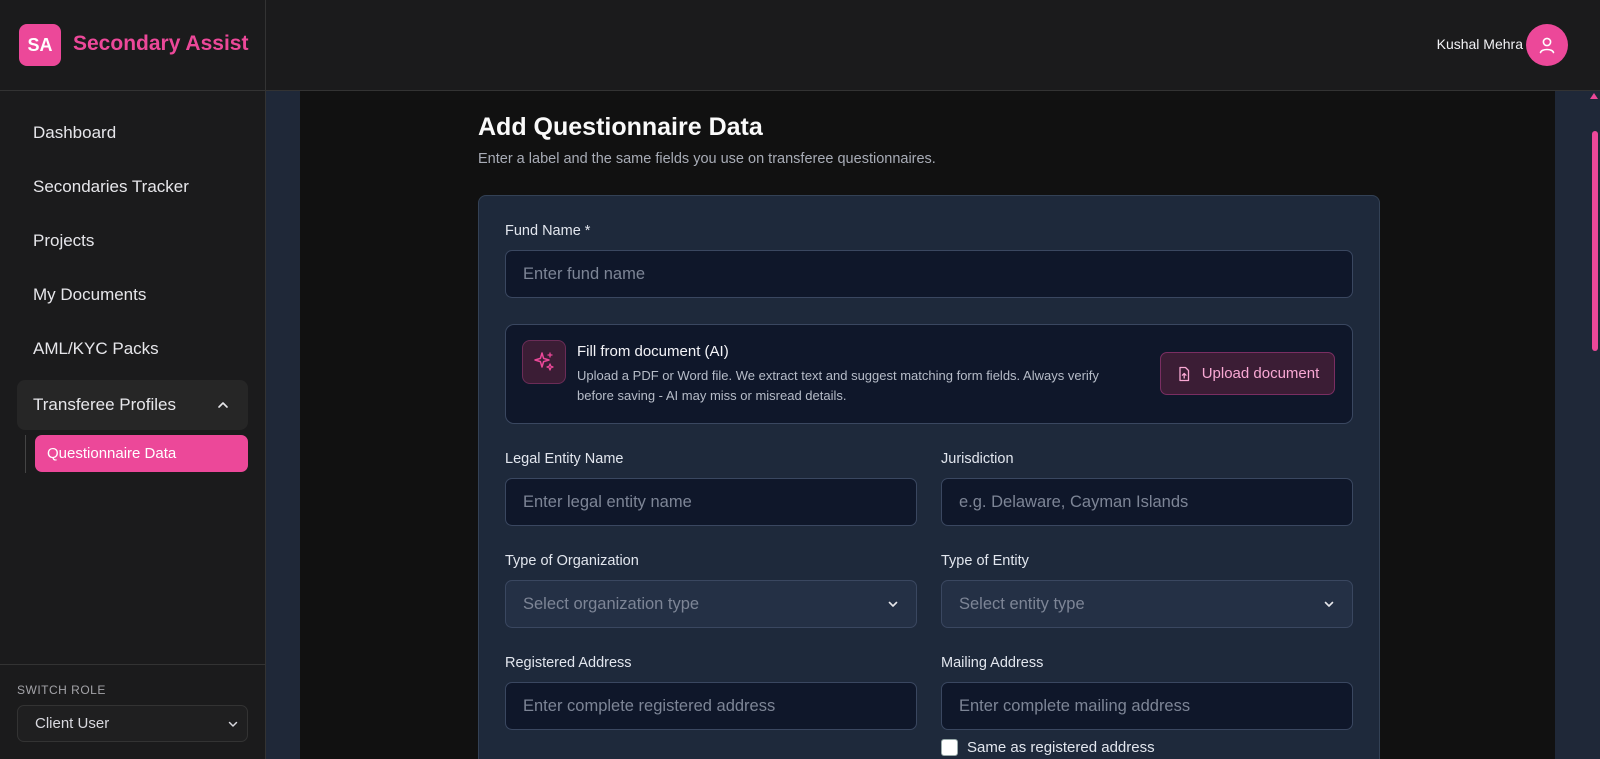  Describe the element at coordinates (96, 348) in the screenshot. I see `sidebar-item-label: AML/KYC Packs` at that location.